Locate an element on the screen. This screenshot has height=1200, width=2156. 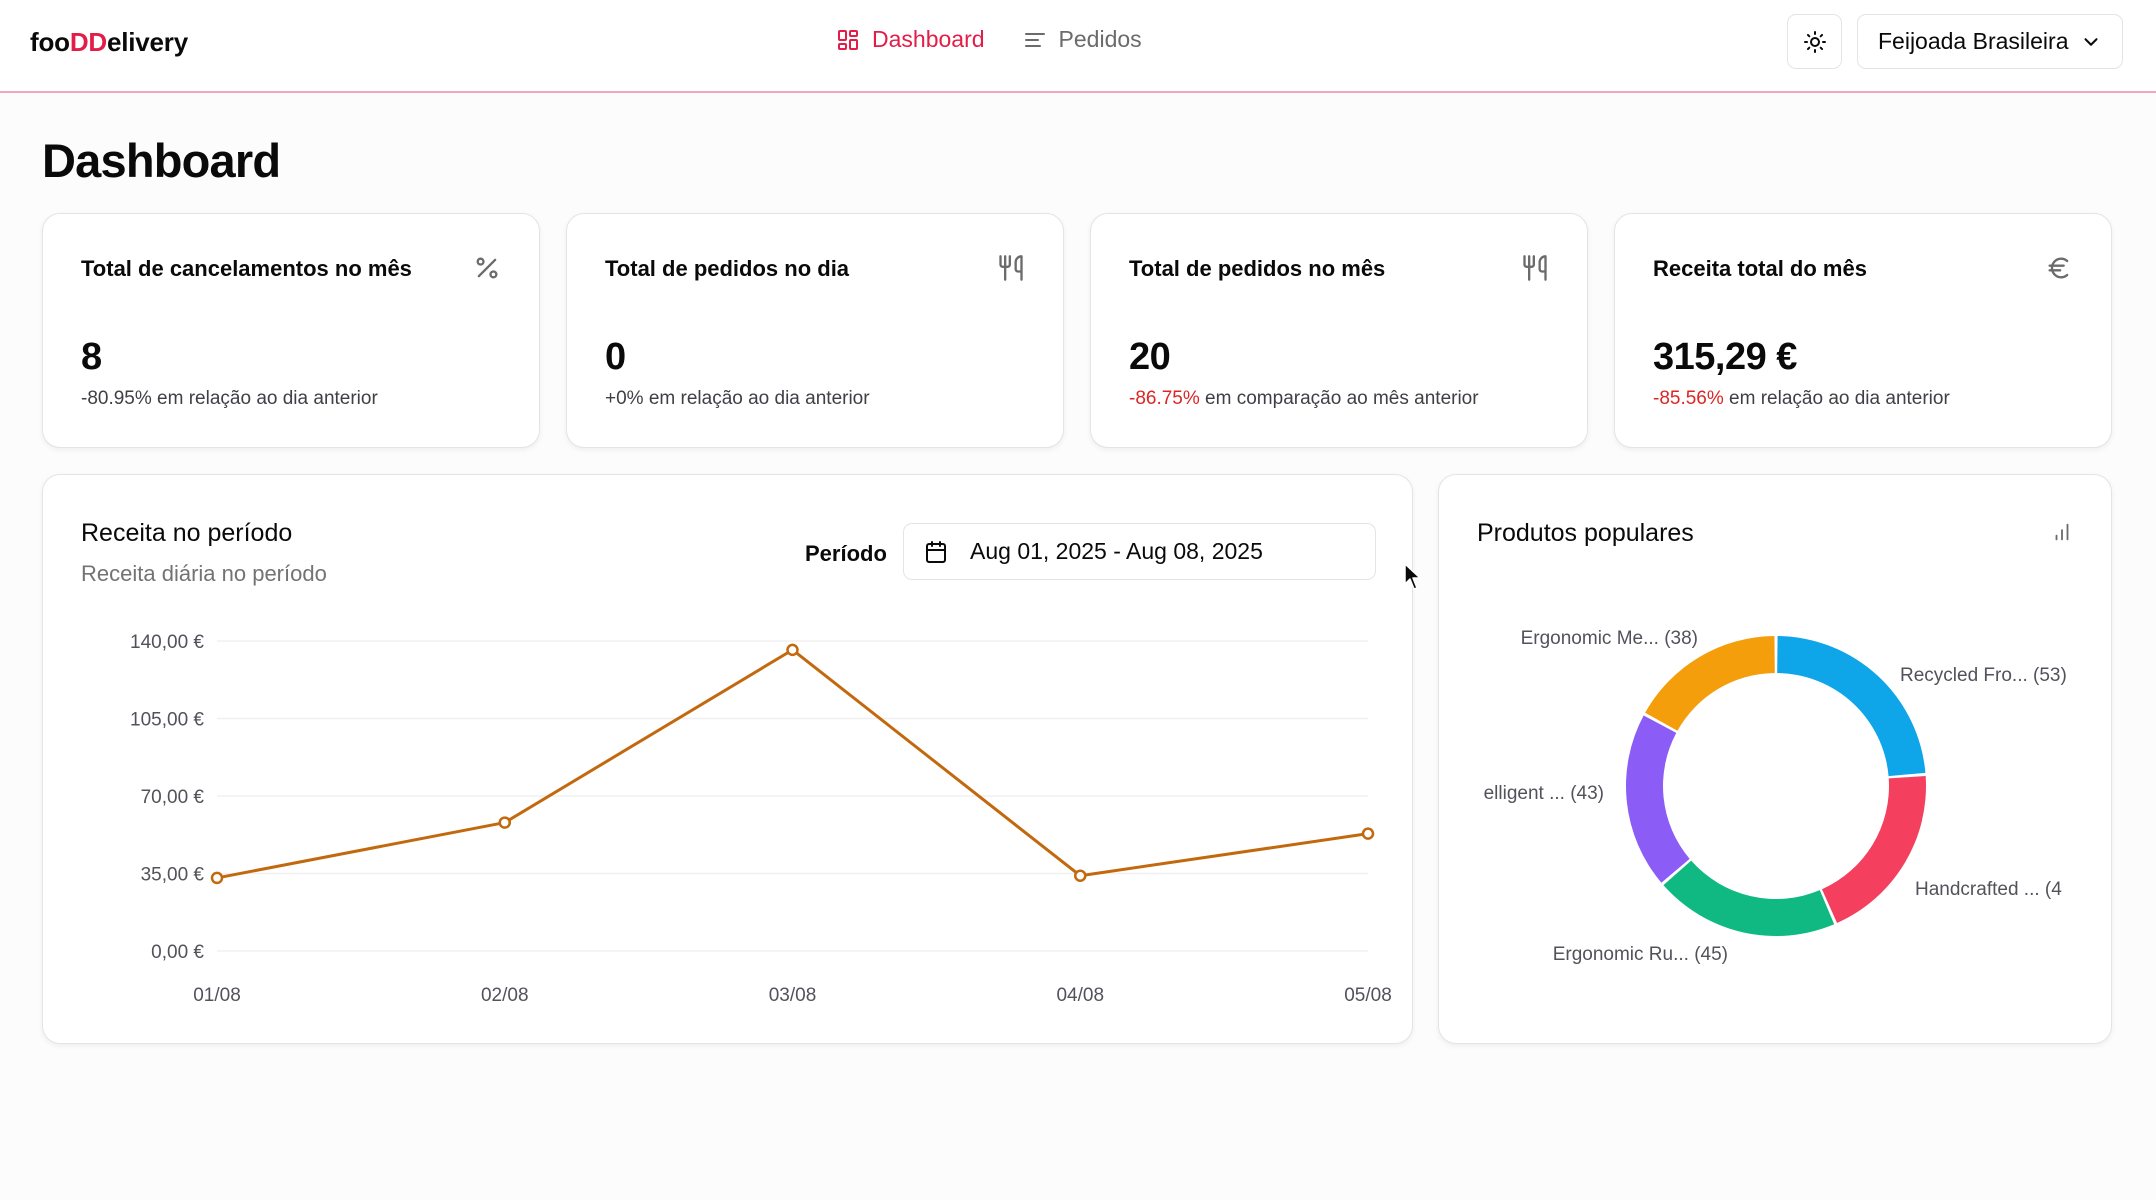
y-tick-label: 70,00 € is located at coordinates (173, 797).